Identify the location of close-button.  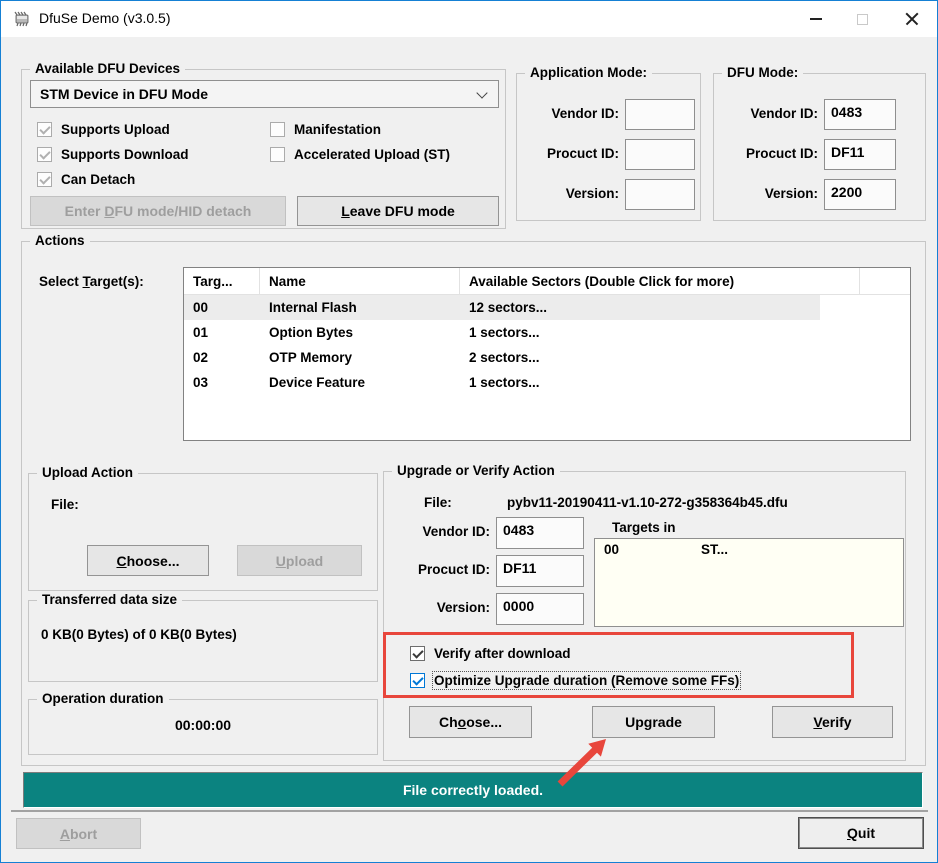
(912, 19).